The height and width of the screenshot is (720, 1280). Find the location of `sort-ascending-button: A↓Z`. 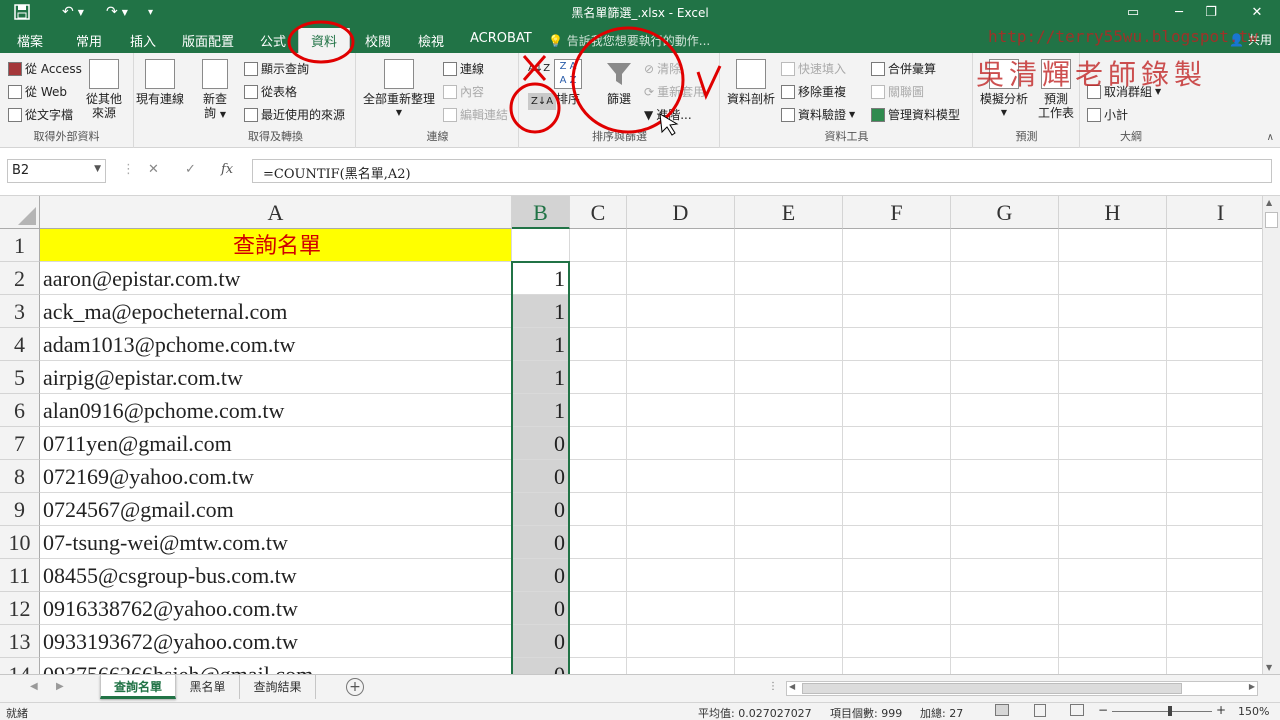

sort-ascending-button: A↓Z is located at coordinates (539, 68).